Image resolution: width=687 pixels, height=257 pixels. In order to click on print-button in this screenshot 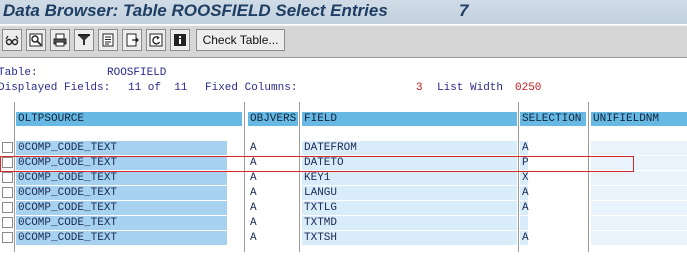, I will do `click(60, 40)`.